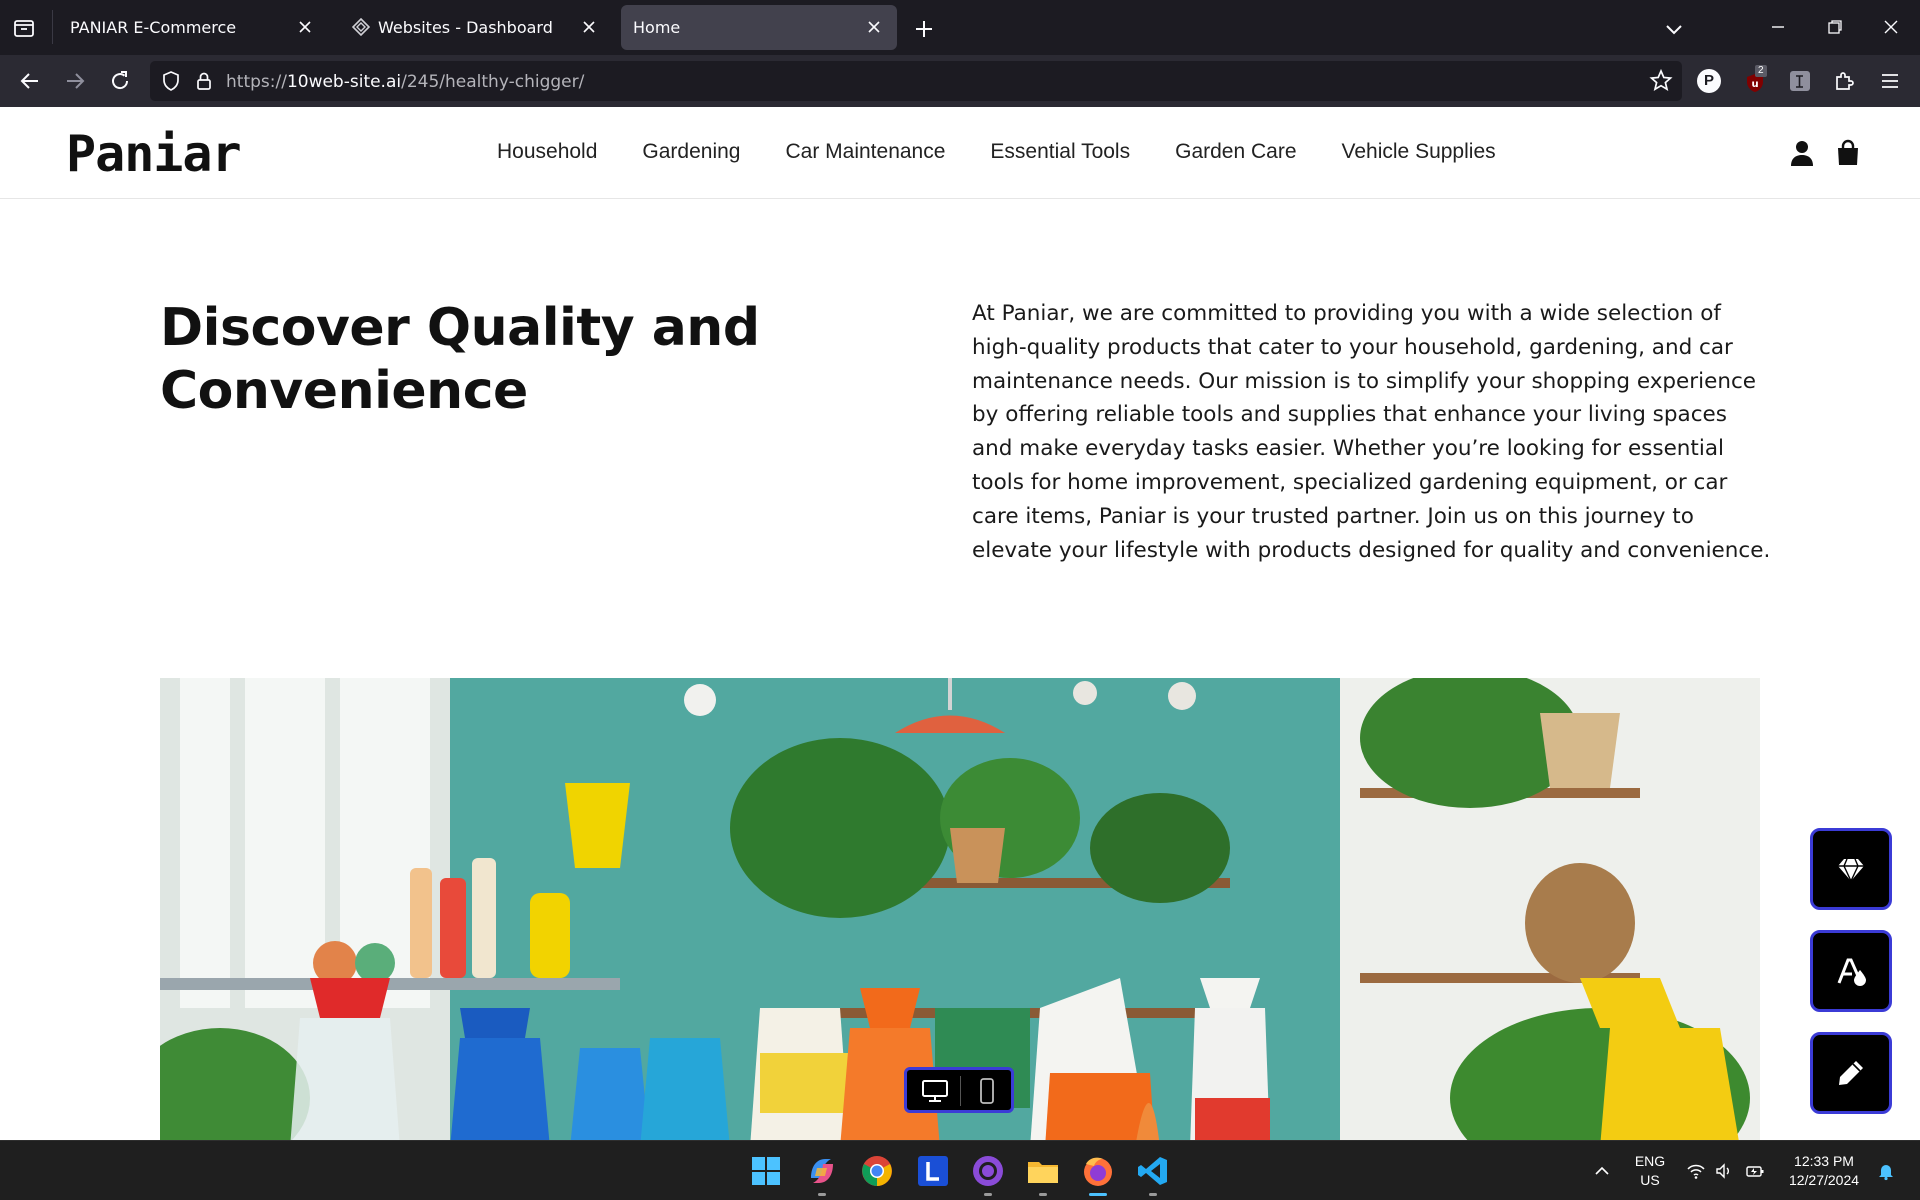 The image size is (1920, 1200). I want to click on nav-link-garden-care: Garden Care, so click(1235, 152).